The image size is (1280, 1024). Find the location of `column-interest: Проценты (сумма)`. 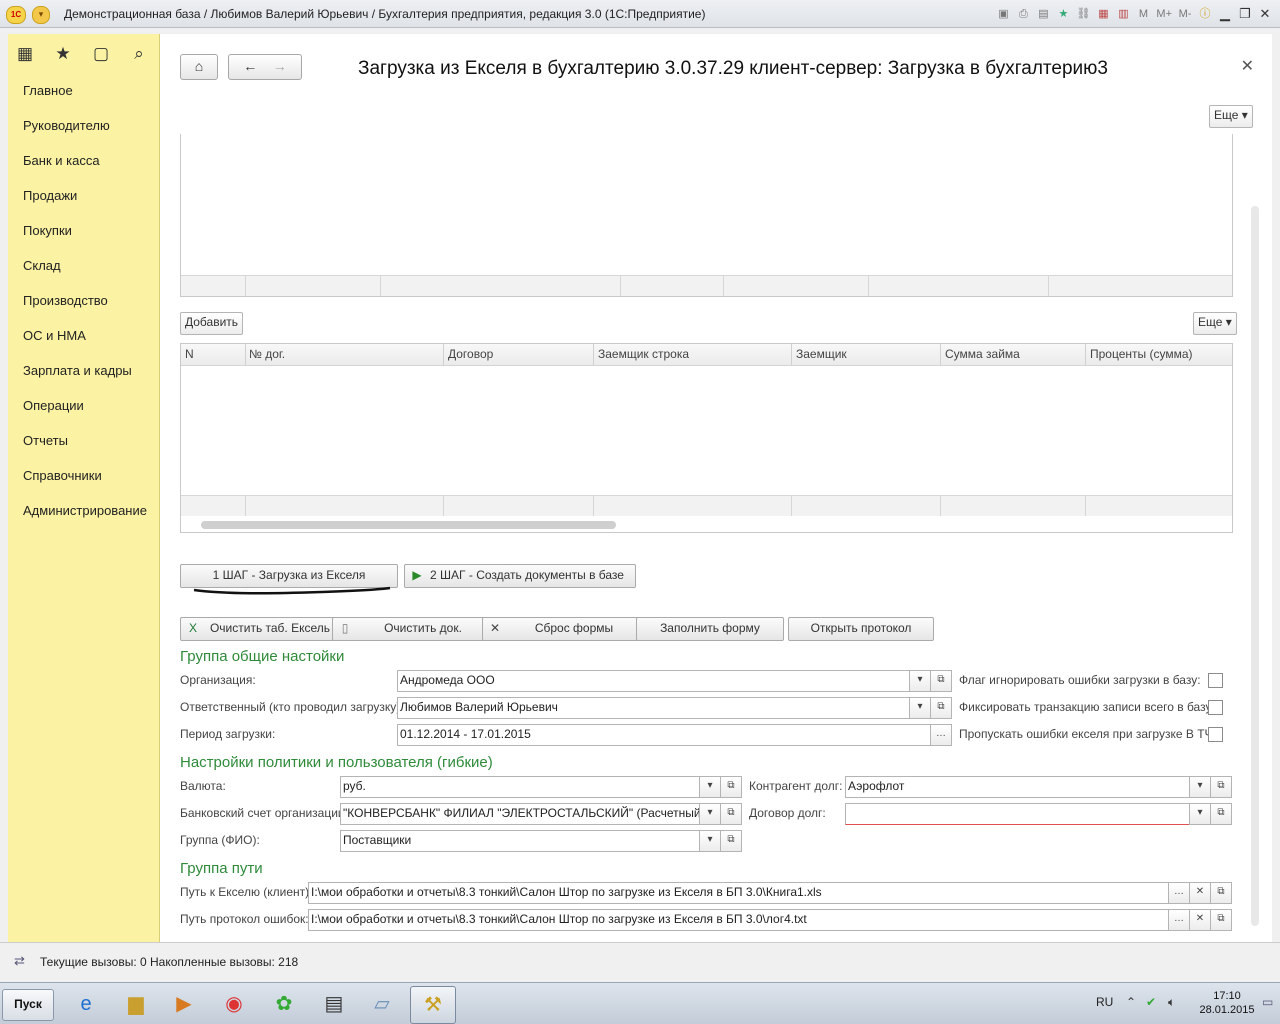

column-interest: Проценты (сумма) is located at coordinates (1141, 354).